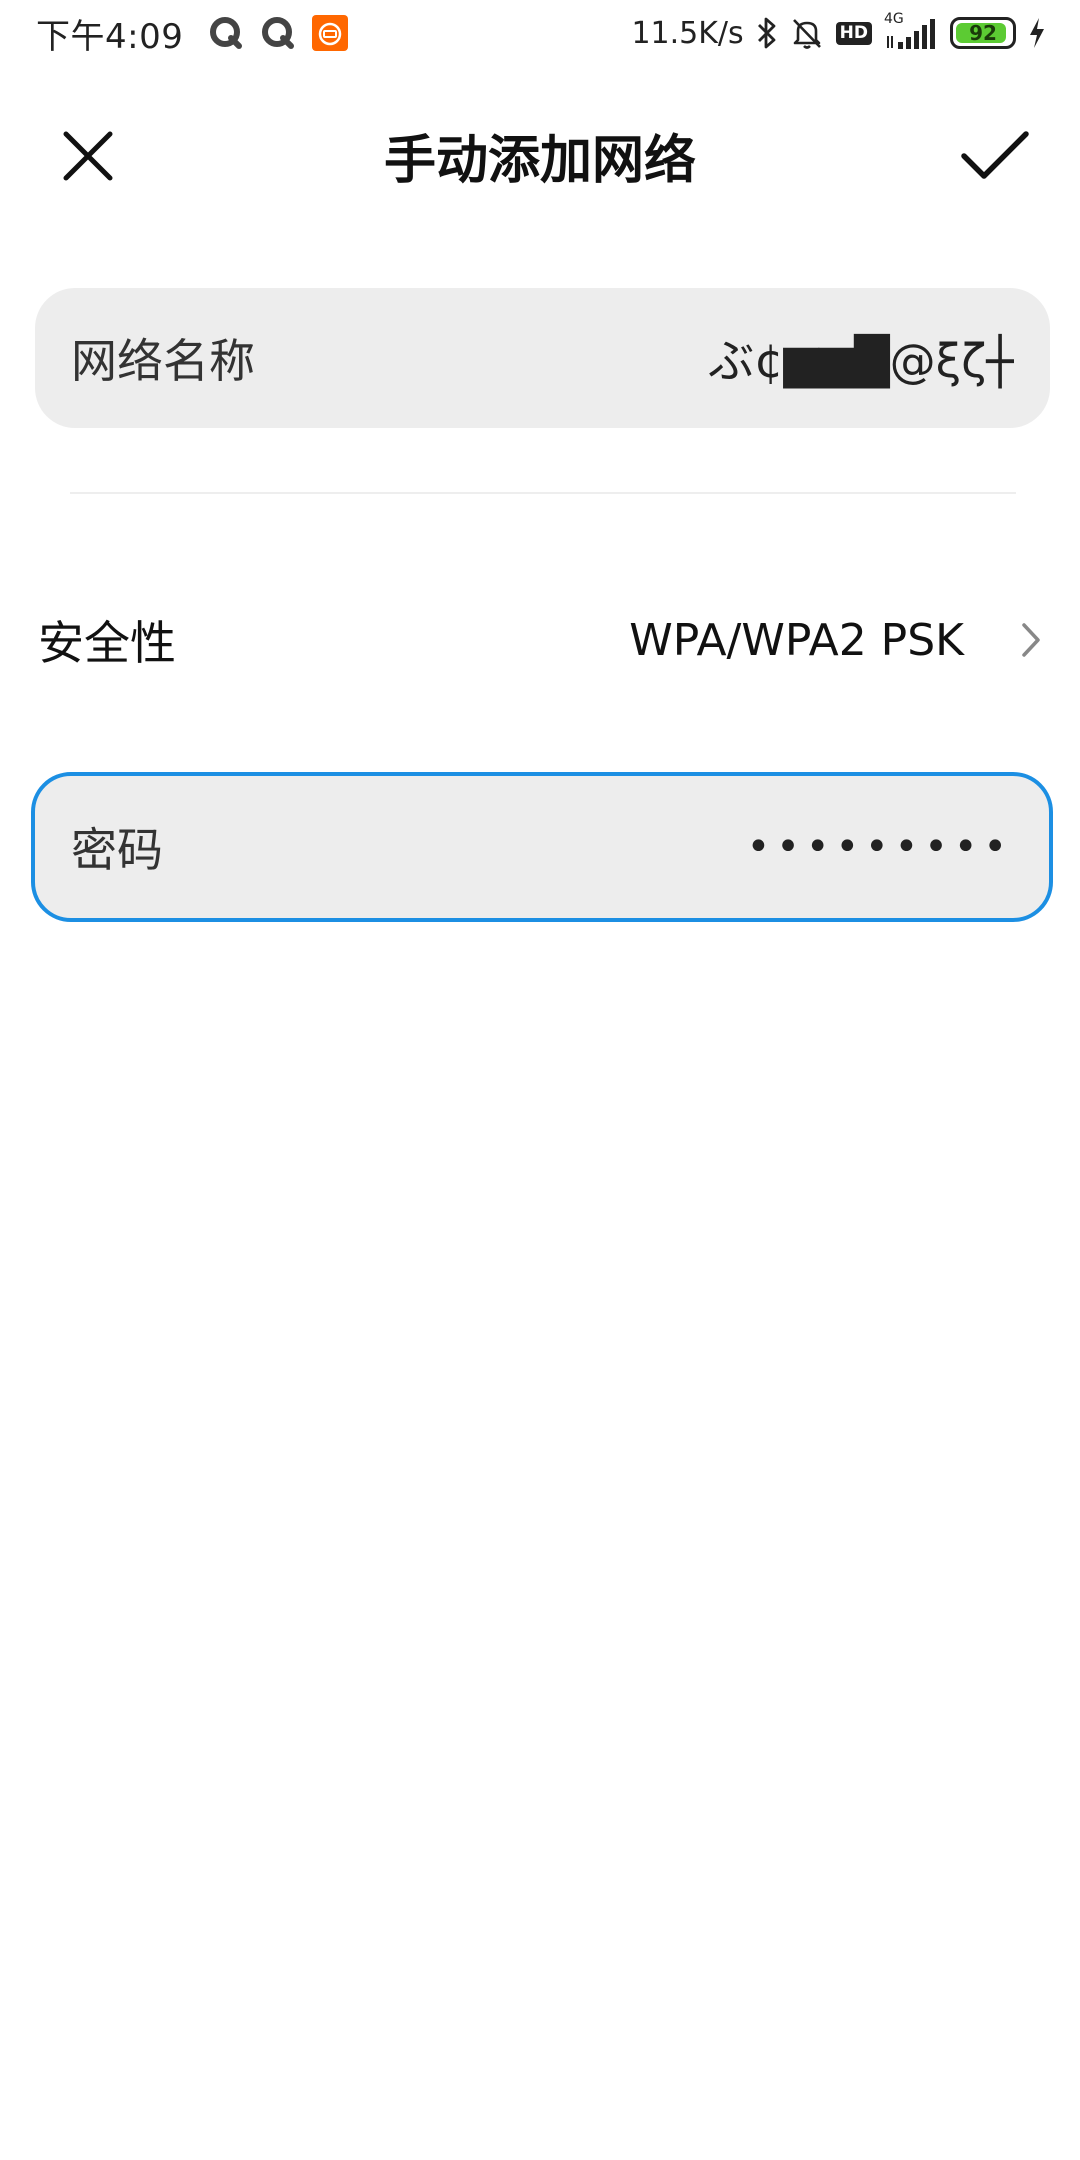 This screenshot has height=2160, width=1080. I want to click on status-time: 下午4:09, so click(110, 36).